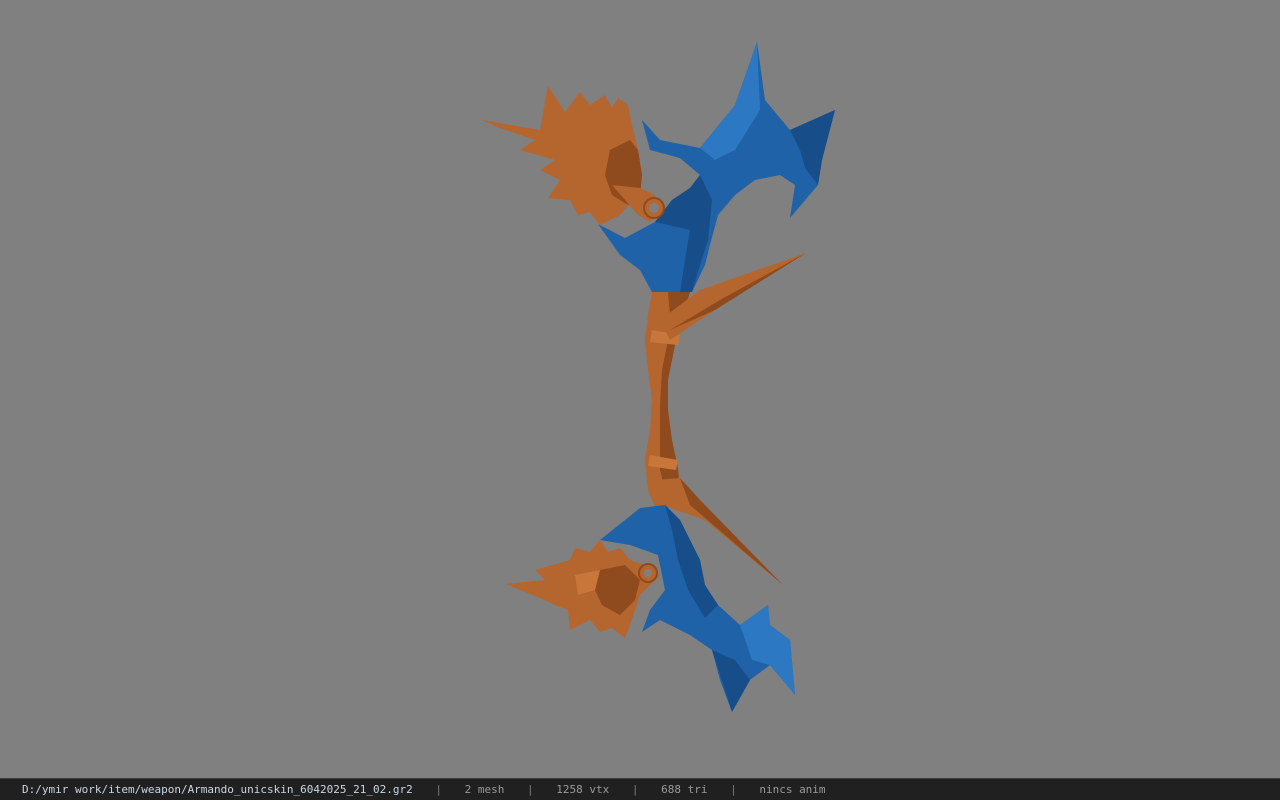  Describe the element at coordinates (583, 789) in the screenshot. I see `vertex-count-label: 1258 vtx` at that location.